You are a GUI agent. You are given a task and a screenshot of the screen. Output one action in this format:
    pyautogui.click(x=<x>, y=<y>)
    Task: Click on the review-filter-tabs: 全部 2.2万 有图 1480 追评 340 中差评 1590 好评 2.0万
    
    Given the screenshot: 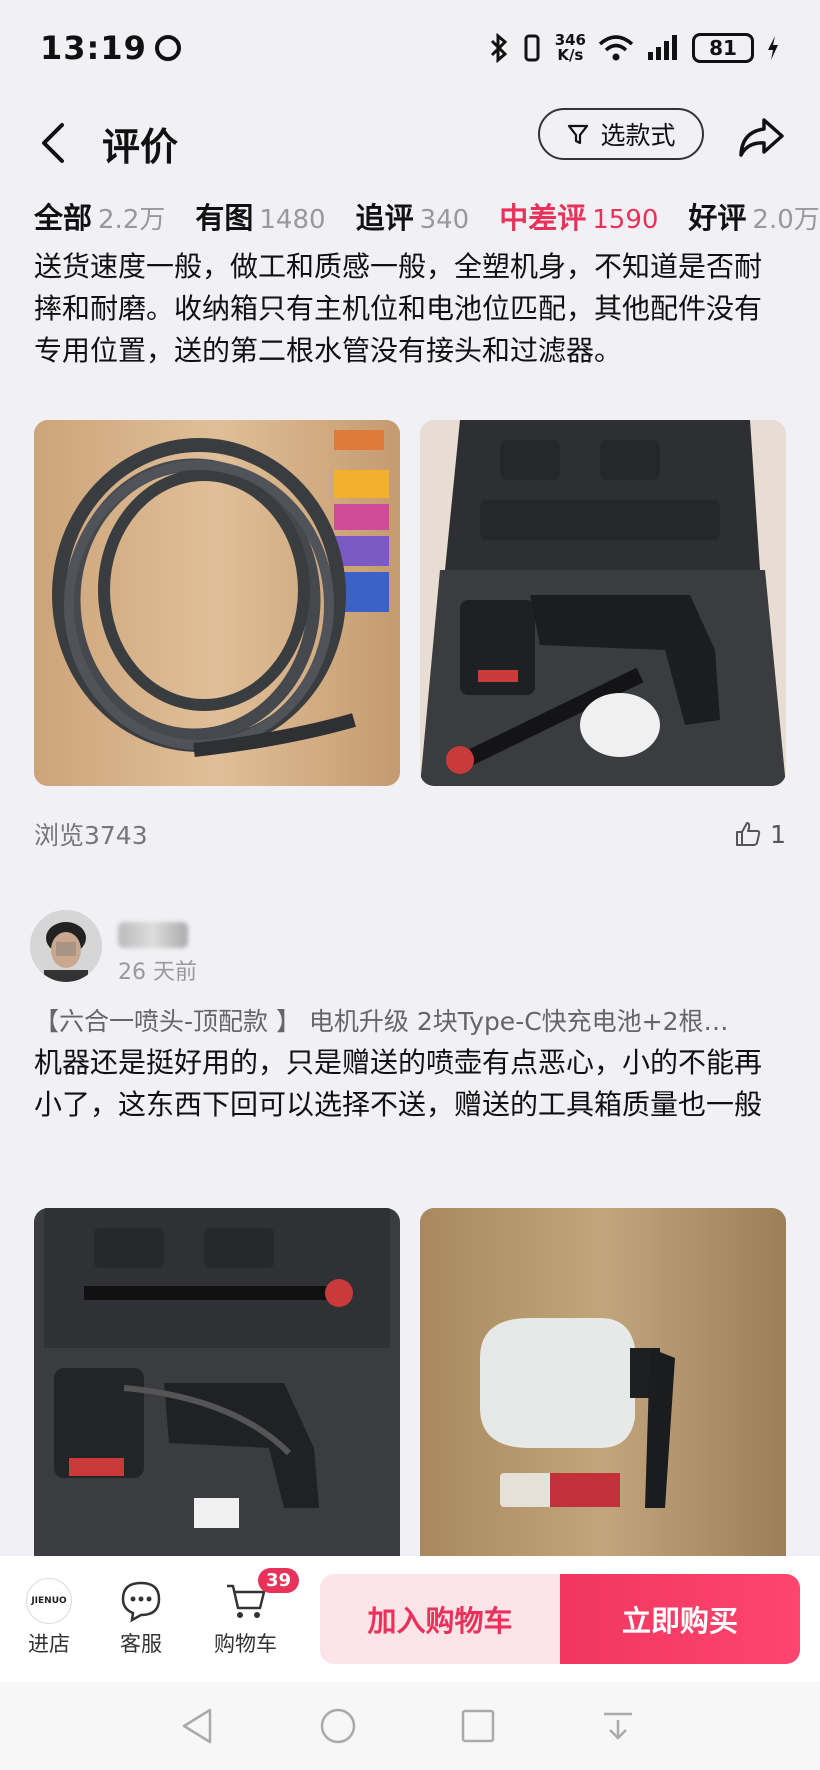 What is the action you would take?
    pyautogui.click(x=410, y=216)
    